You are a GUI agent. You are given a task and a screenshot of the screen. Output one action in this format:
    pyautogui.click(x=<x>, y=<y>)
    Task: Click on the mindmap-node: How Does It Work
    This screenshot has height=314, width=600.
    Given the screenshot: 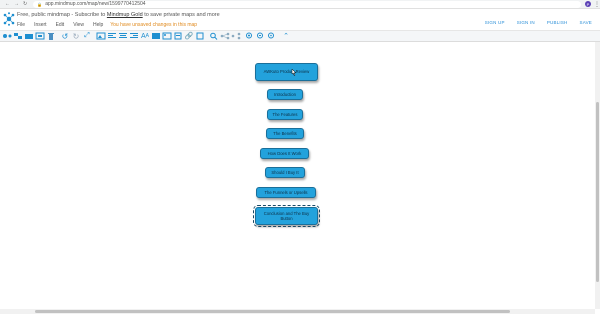 What is the action you would take?
    pyautogui.click(x=284, y=153)
    